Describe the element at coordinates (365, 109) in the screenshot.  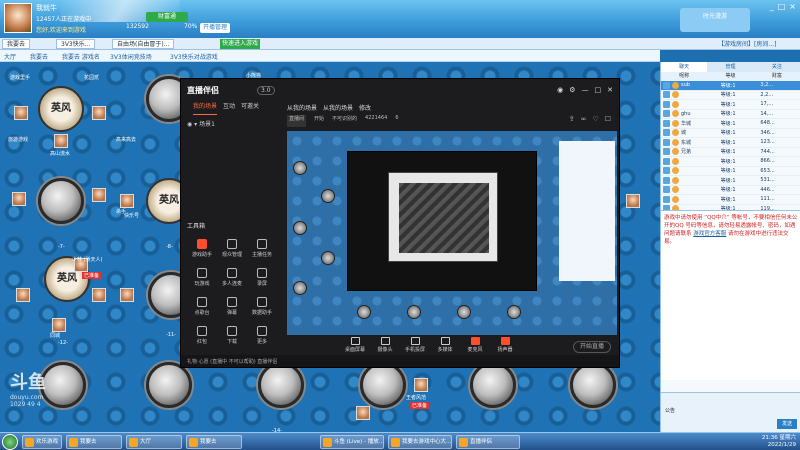
I see `stage-edit: 修改` at that location.